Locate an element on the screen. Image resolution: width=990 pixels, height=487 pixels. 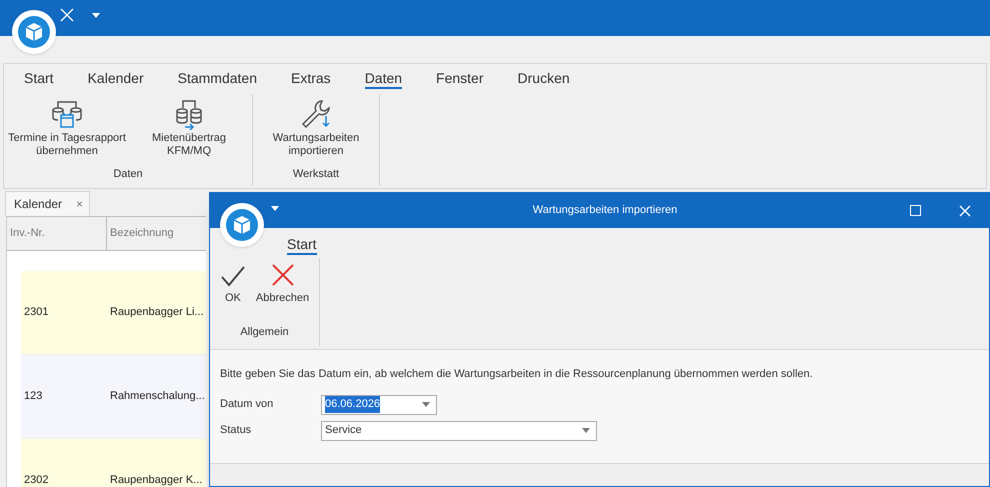
app-logo is located at coordinates (34, 32).